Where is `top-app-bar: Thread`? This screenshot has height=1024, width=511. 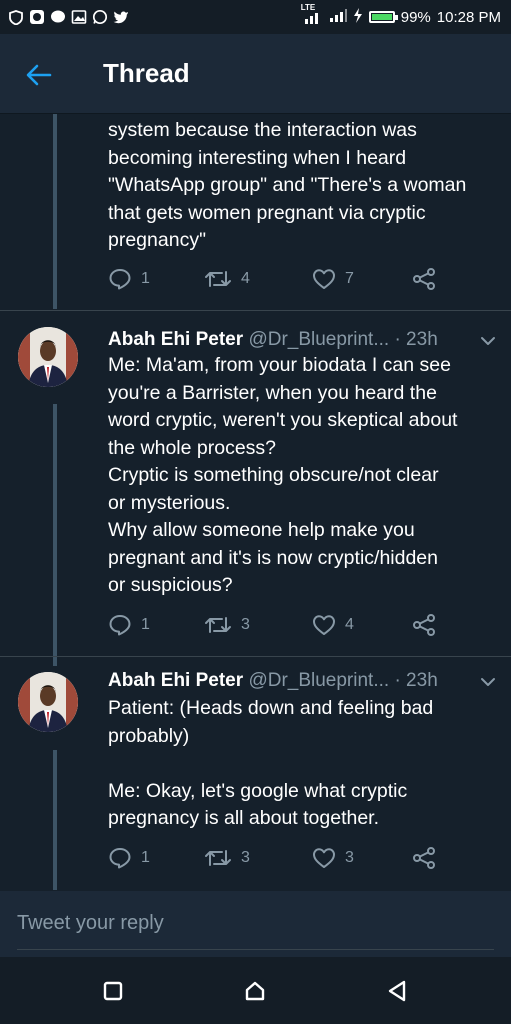 top-app-bar: Thread is located at coordinates (255, 74).